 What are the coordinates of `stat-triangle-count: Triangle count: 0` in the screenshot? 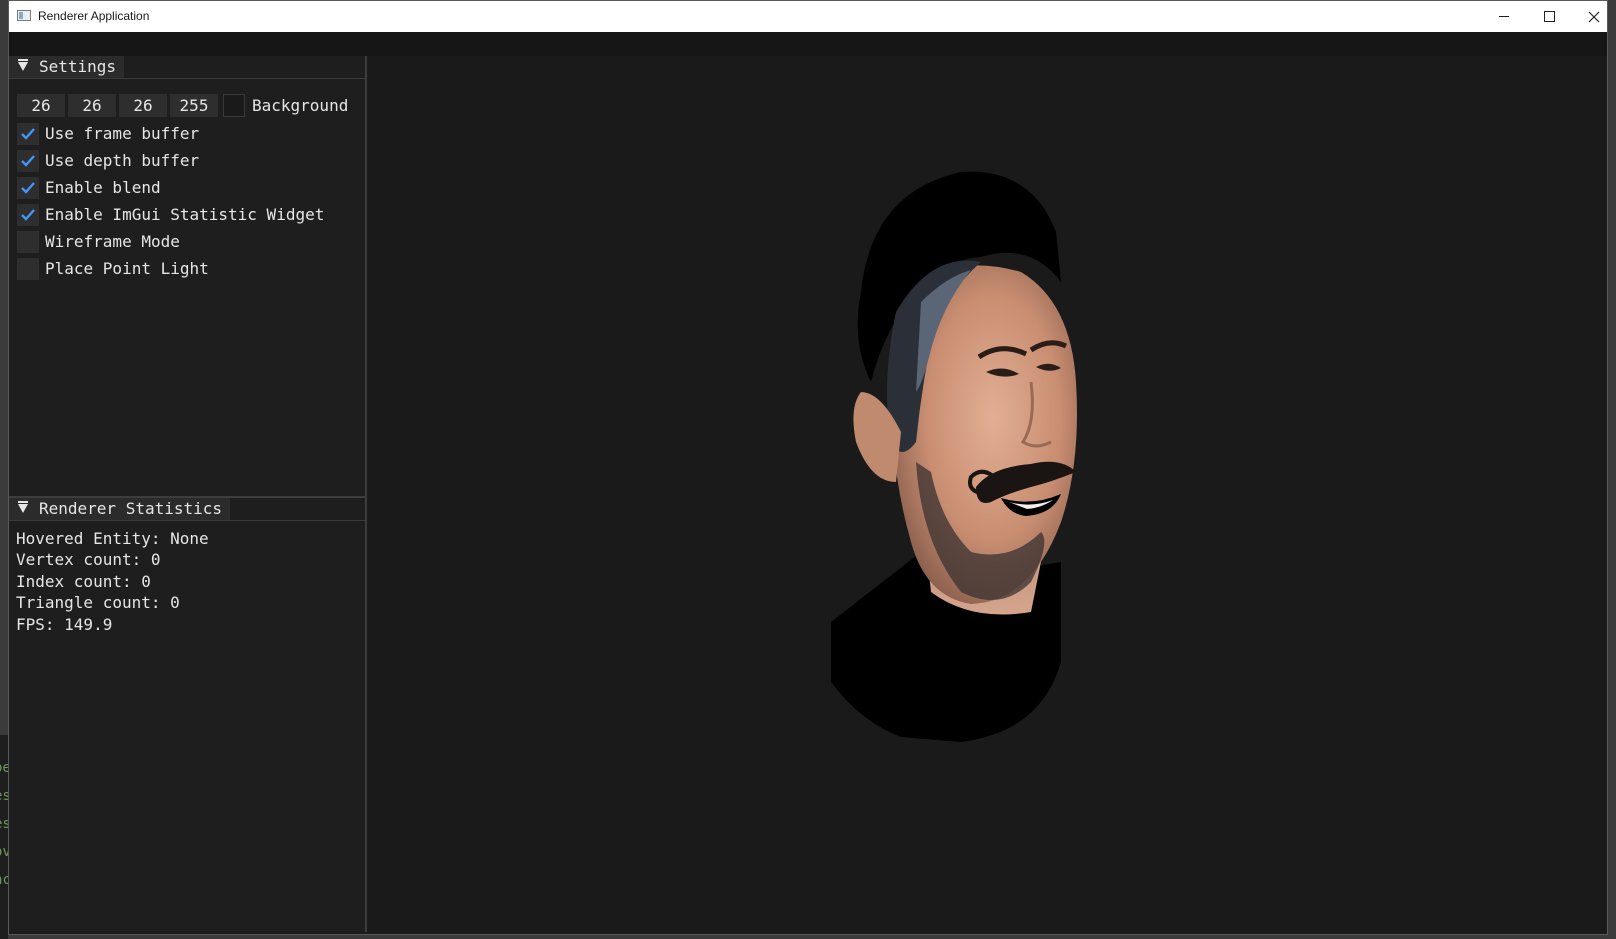 It's located at (98, 602).